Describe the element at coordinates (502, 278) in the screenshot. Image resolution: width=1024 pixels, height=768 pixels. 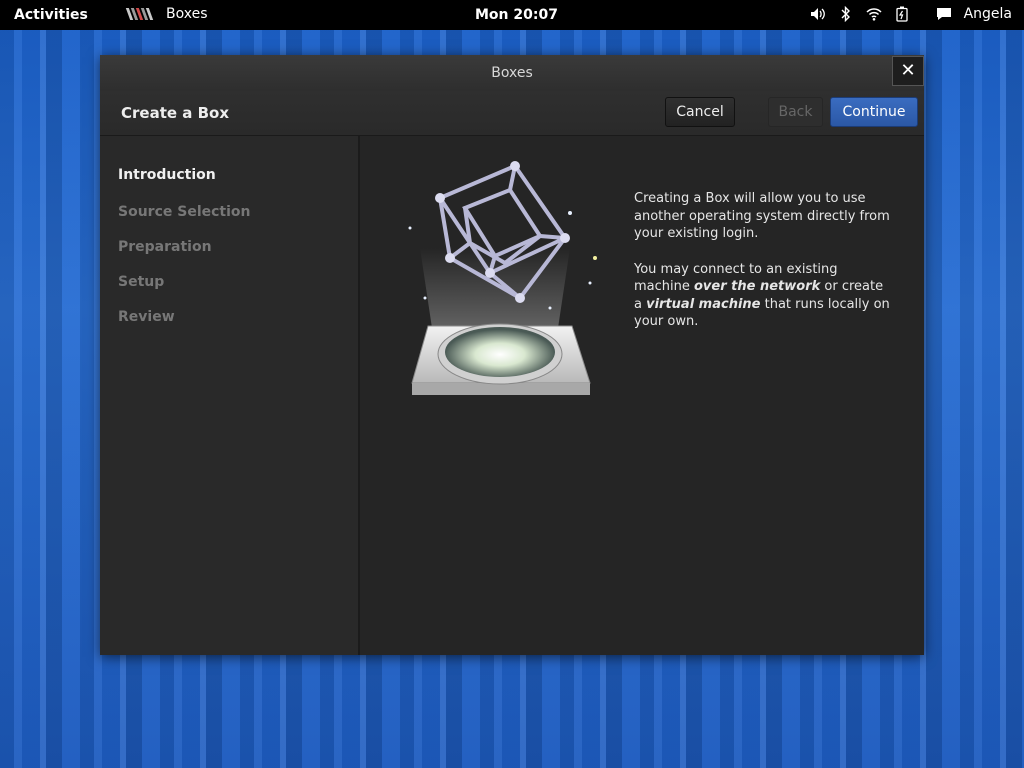
I see `boxes-hologram-illustration` at that location.